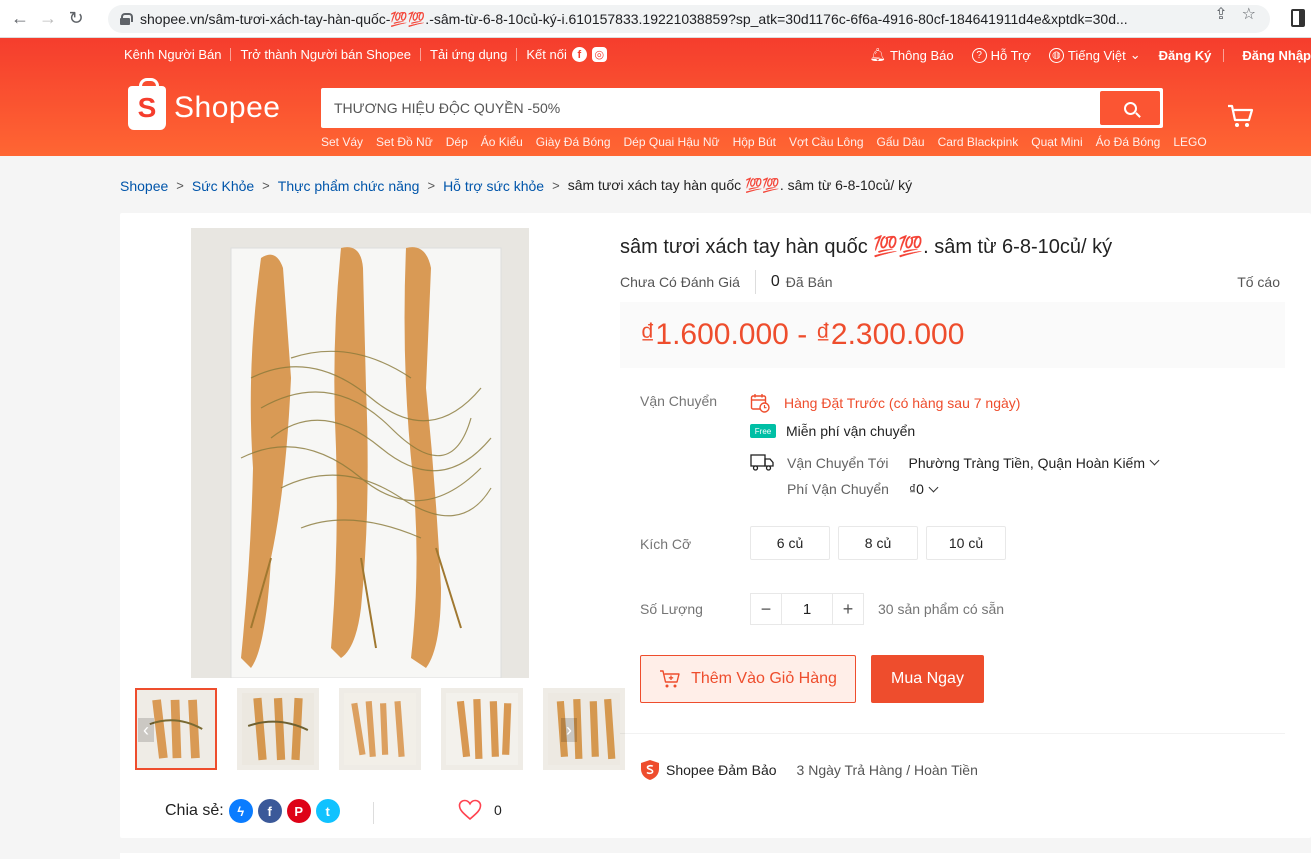 Image resolution: width=1311 pixels, height=859 pixels. What do you see at coordinates (126, 19) in the screenshot?
I see `lock-icon` at bounding box center [126, 19].